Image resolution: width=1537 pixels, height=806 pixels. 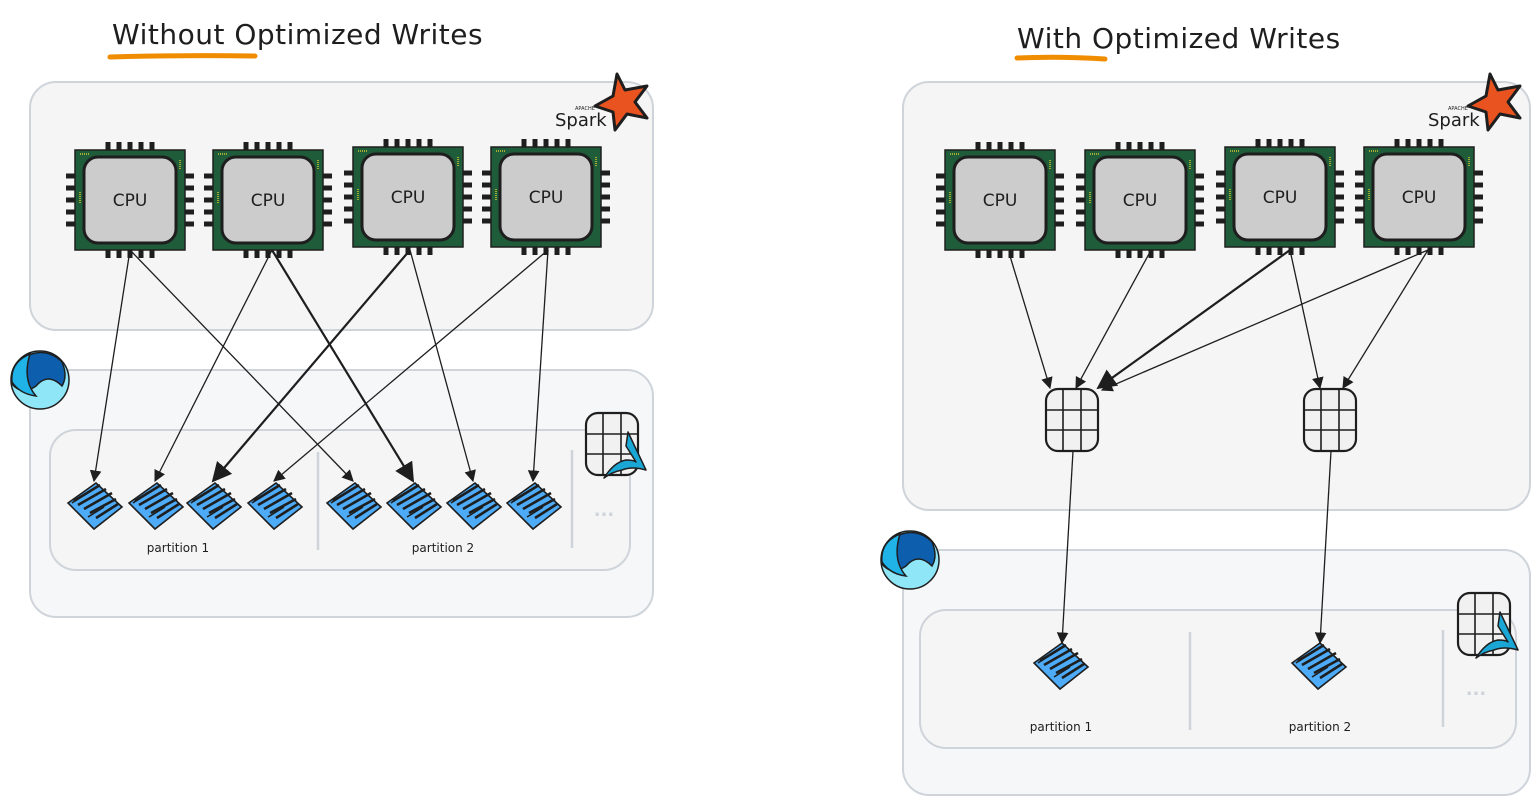 I want to click on diagram-title: With Optimized Writes, so click(x=1179, y=38).